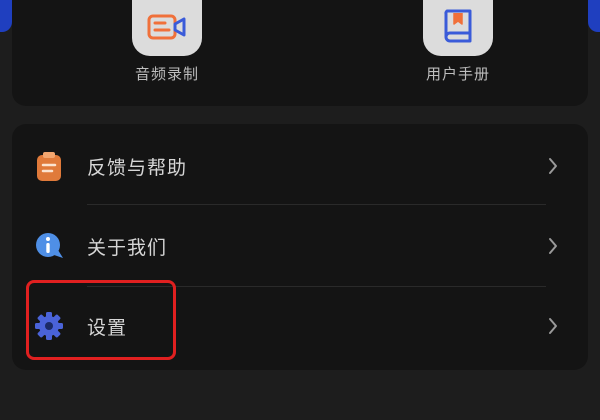  Describe the element at coordinates (49, 166) in the screenshot. I see `feedback-clipboard-icon` at that location.